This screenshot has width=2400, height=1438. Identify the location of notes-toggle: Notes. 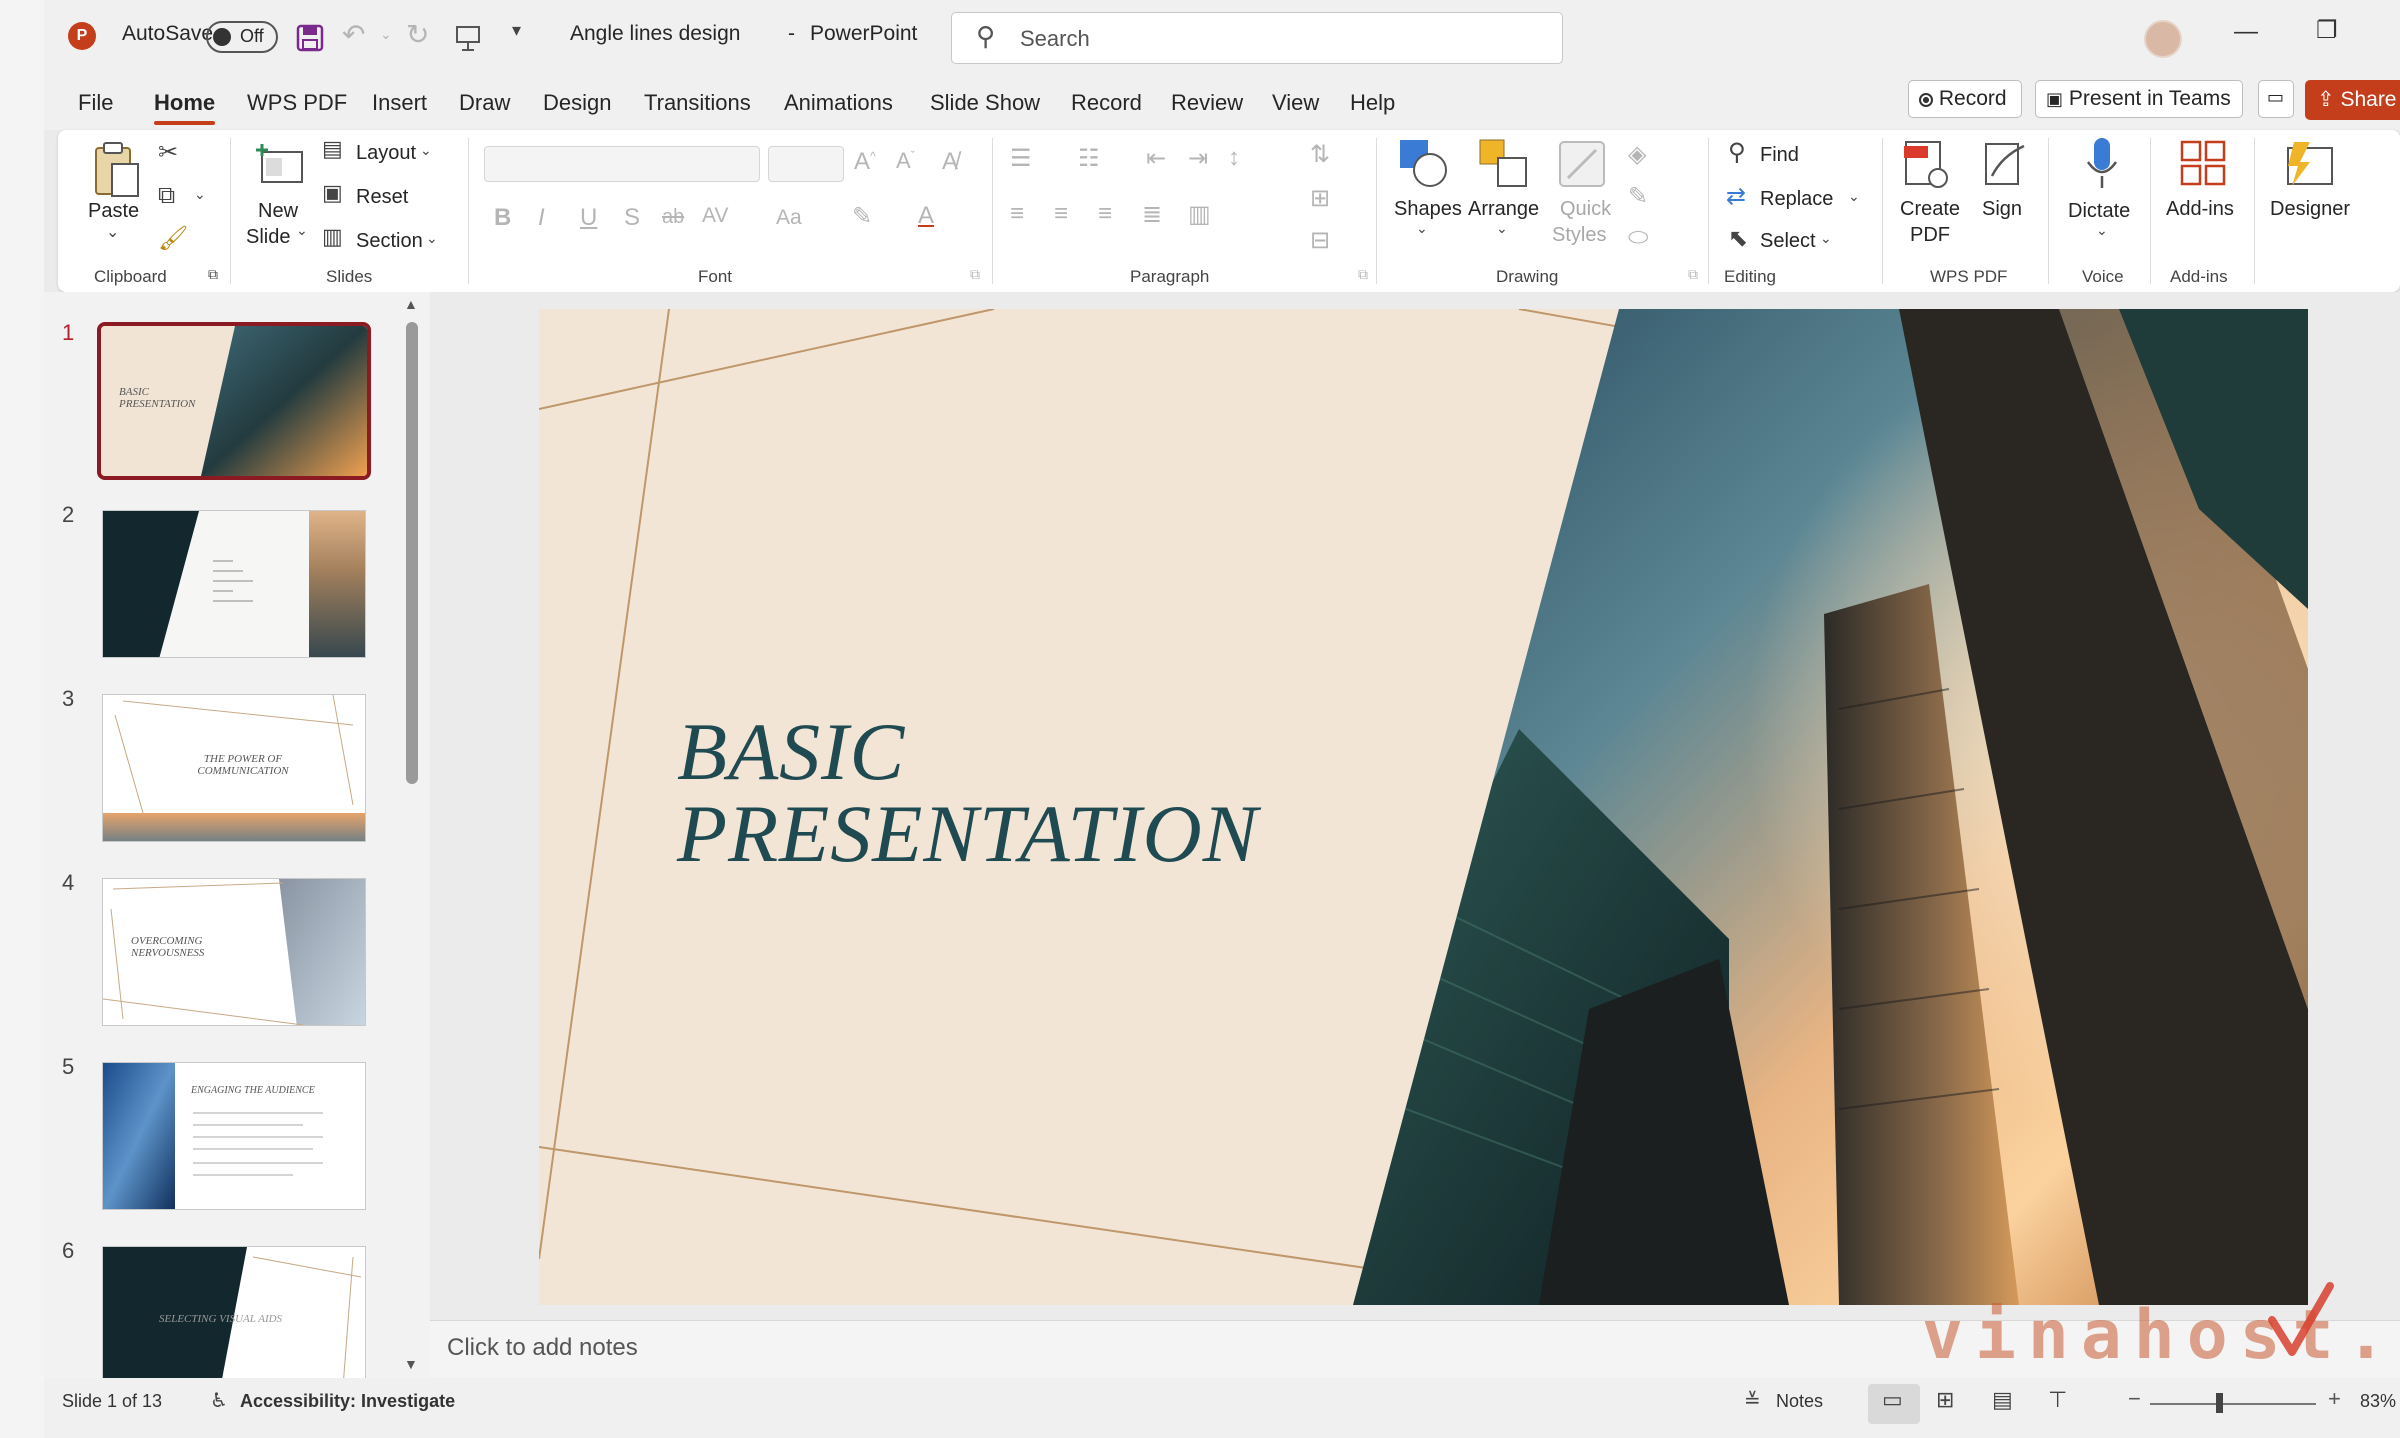
(1799, 1401).